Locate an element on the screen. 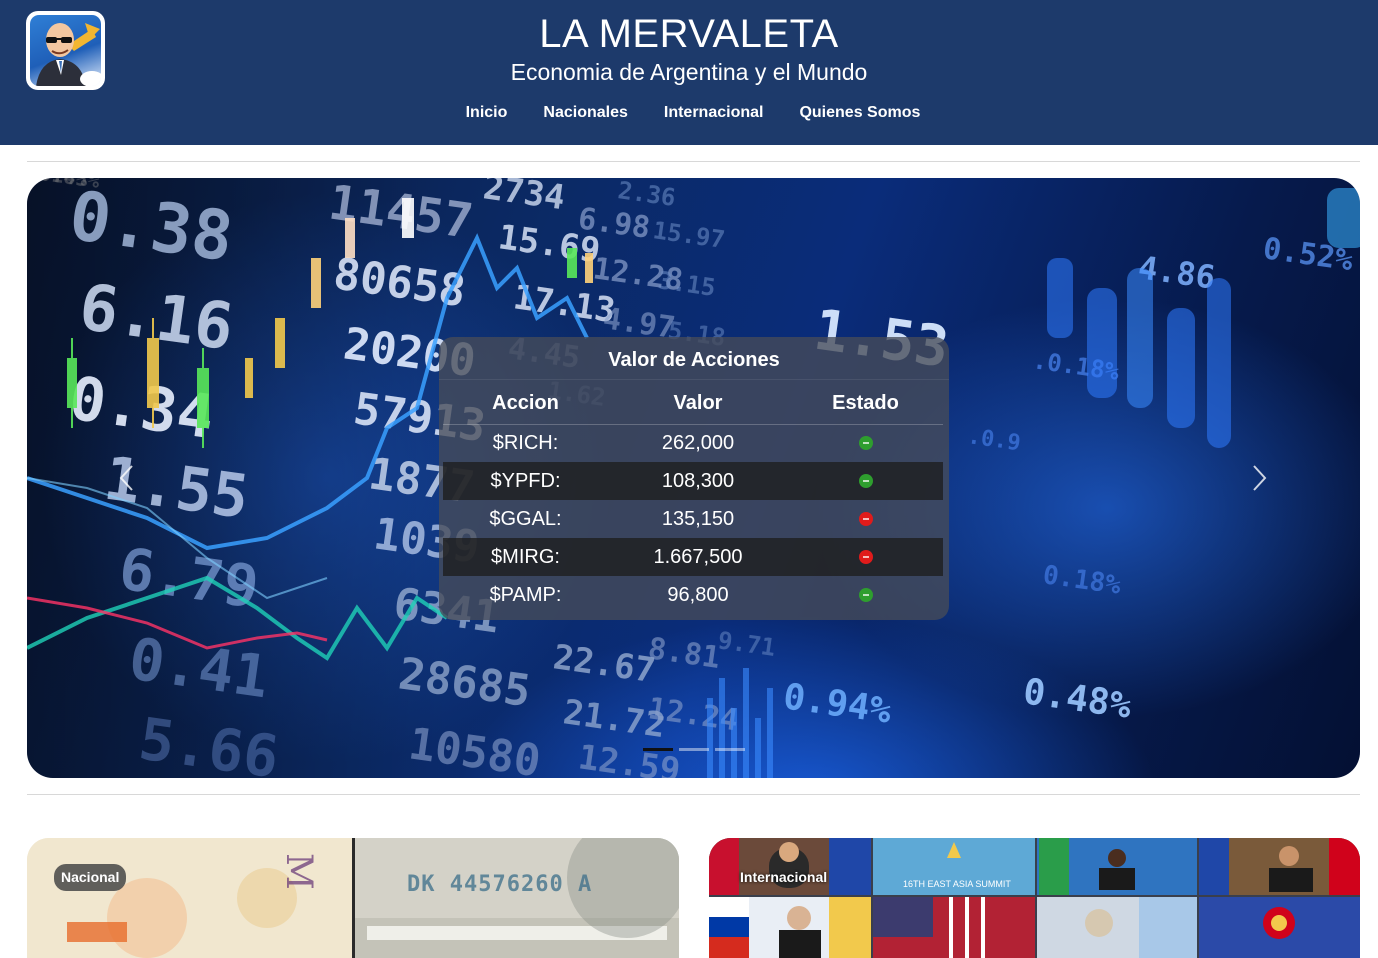 This screenshot has height=958, width=1378. summit-video-grid-image is located at coordinates (1034, 898).